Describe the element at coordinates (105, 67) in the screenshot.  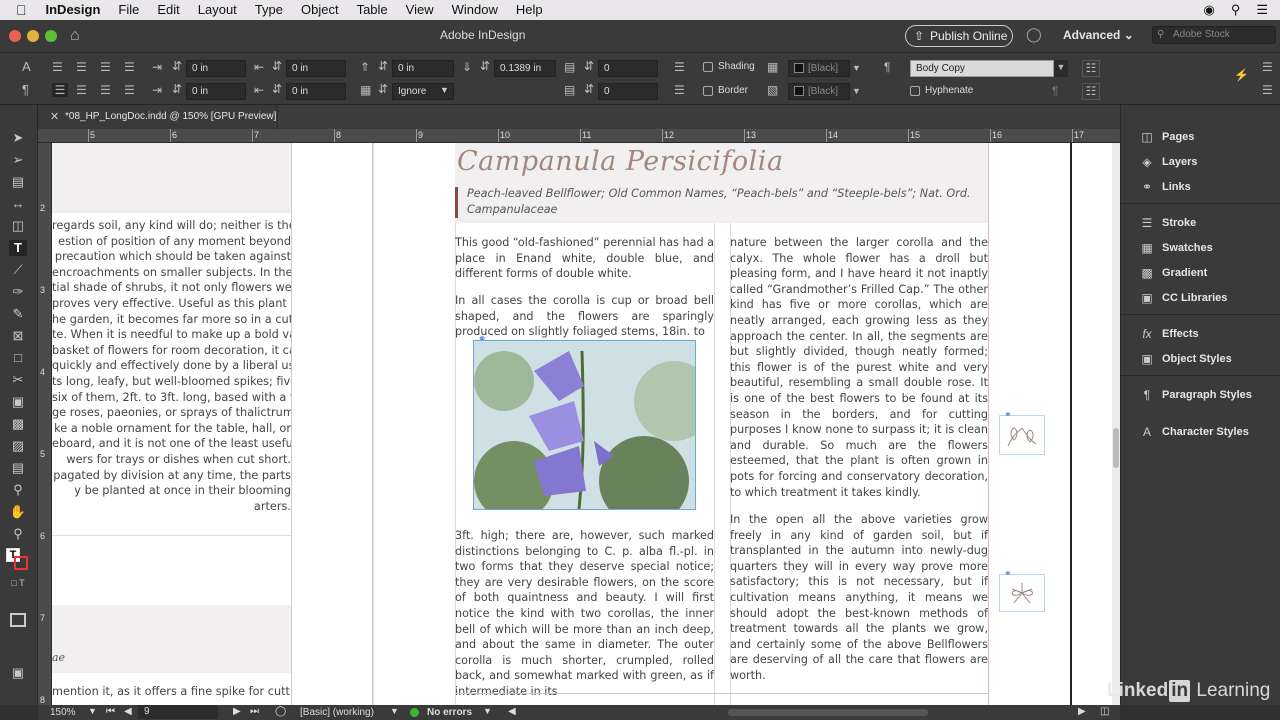
I see `align-right-icon: ☰` at that location.